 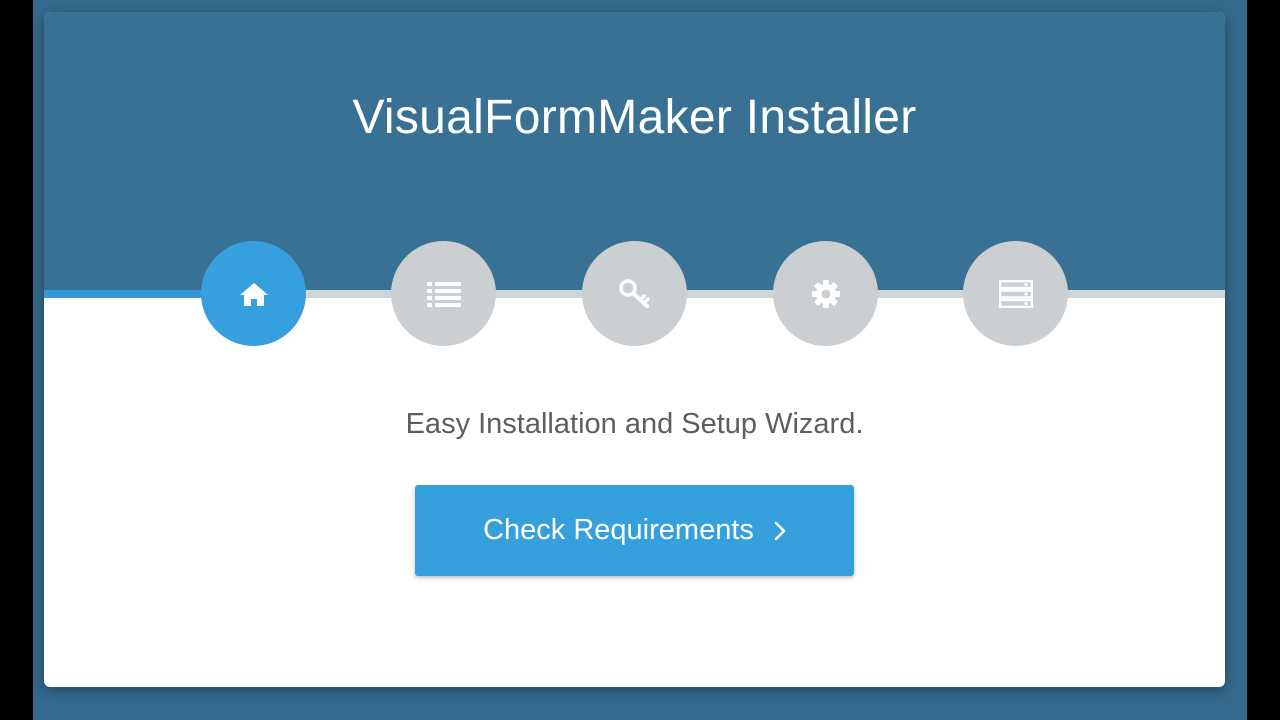 I want to click on step-requirements, so click(x=443, y=293).